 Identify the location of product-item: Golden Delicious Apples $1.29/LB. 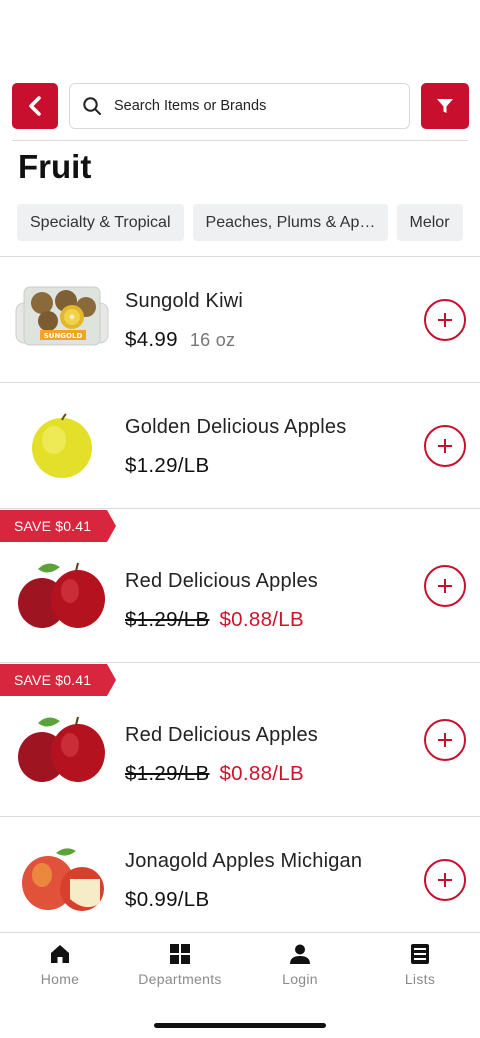
(240, 446).